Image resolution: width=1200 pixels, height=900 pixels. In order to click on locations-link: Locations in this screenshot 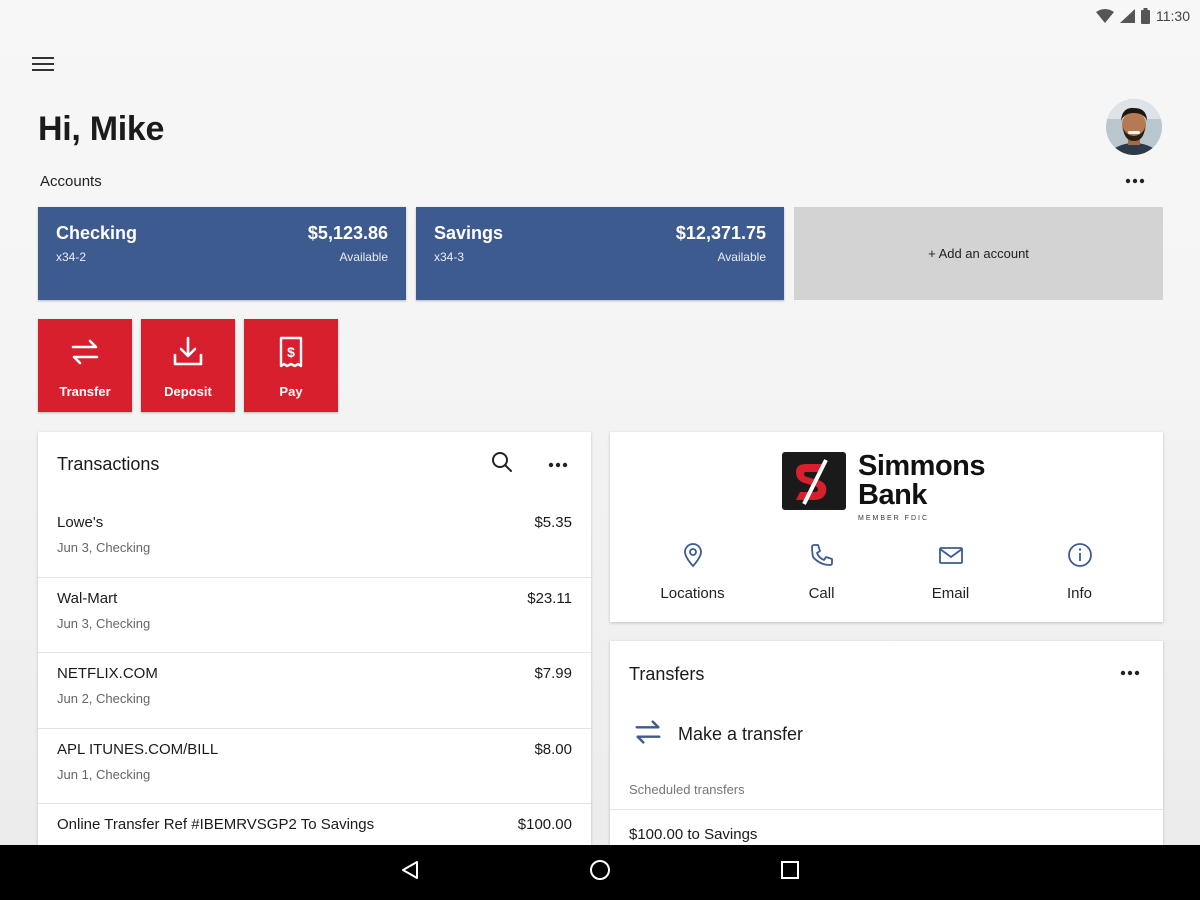, I will do `click(692, 572)`.